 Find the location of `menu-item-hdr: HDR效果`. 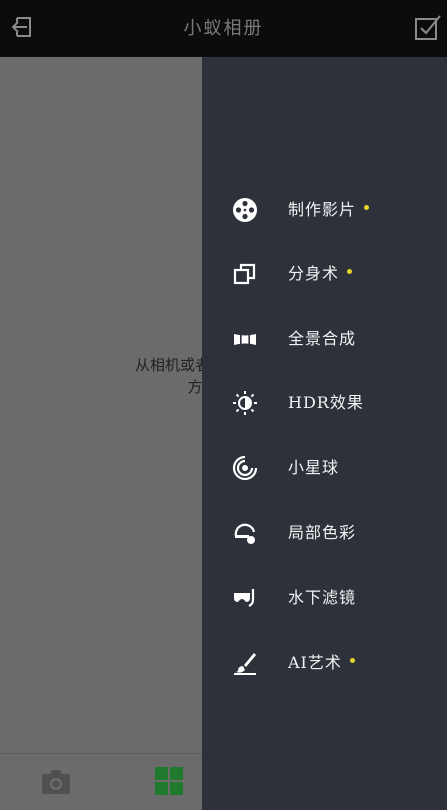

menu-item-hdr: HDR效果 is located at coordinates (324, 403).